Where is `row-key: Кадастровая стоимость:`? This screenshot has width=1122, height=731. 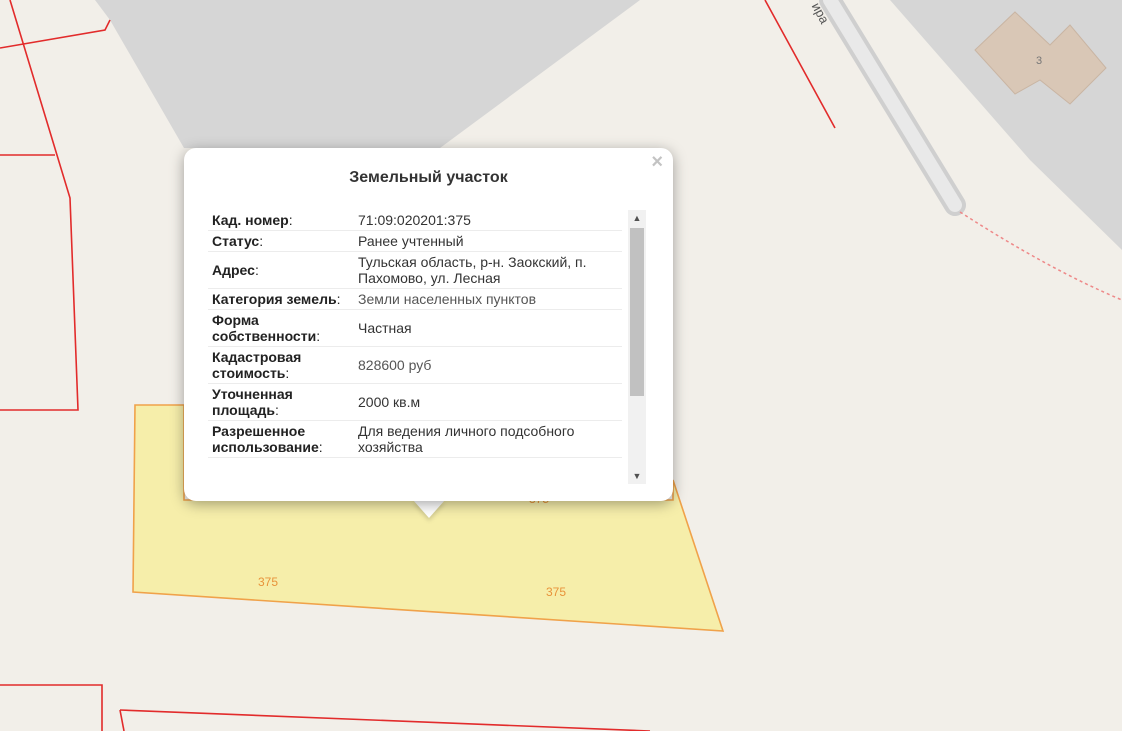 row-key: Кадастровая стоимость: is located at coordinates (281, 365).